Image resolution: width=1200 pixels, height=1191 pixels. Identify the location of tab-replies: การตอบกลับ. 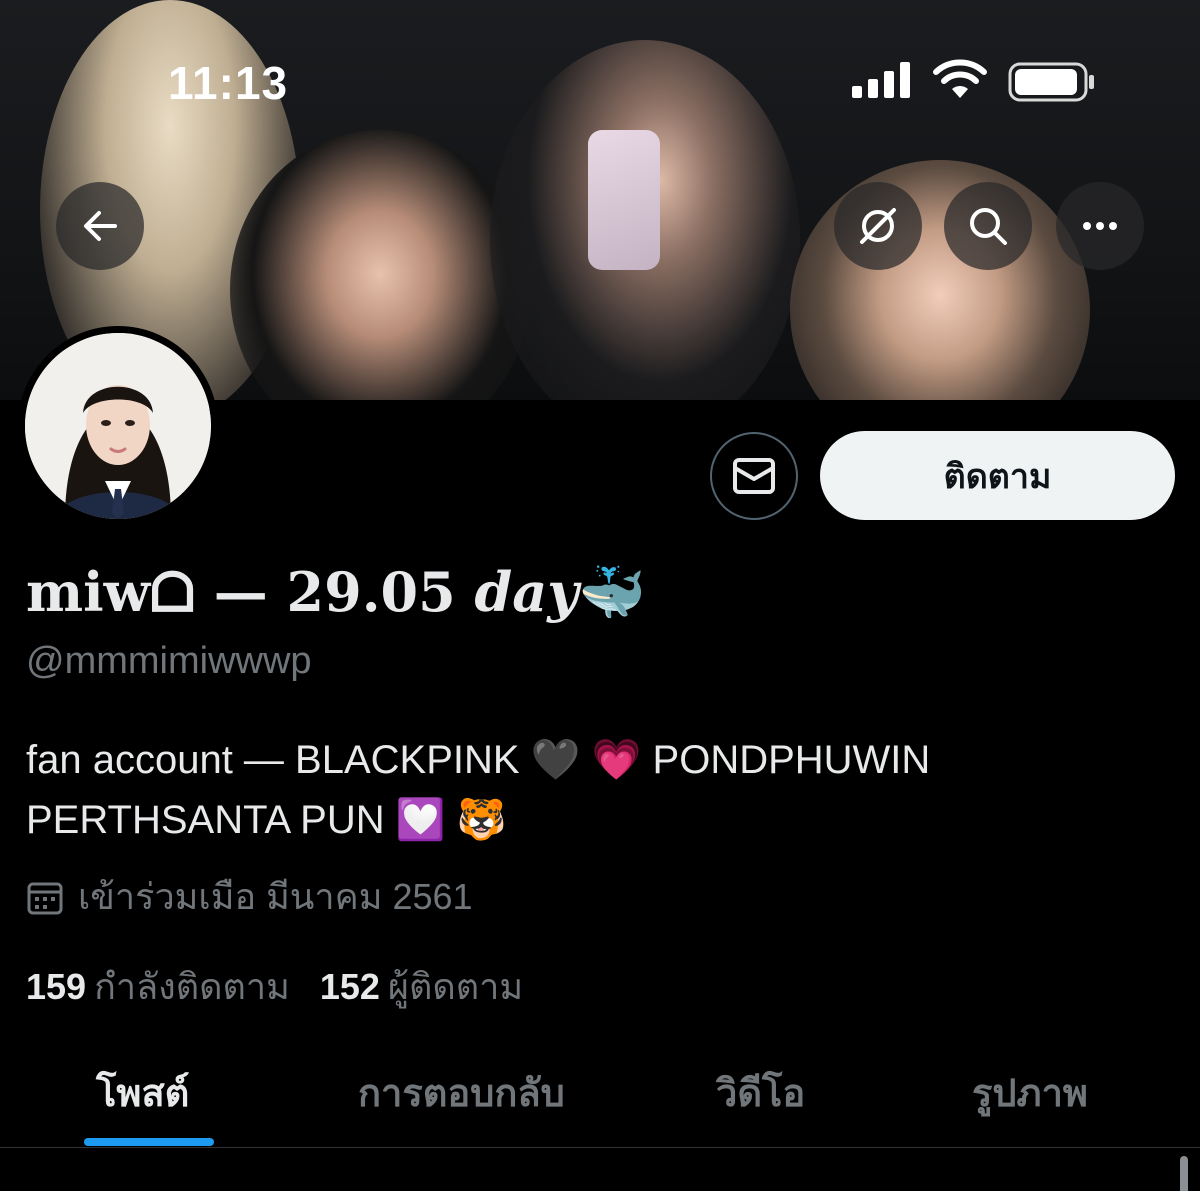
(461, 1092).